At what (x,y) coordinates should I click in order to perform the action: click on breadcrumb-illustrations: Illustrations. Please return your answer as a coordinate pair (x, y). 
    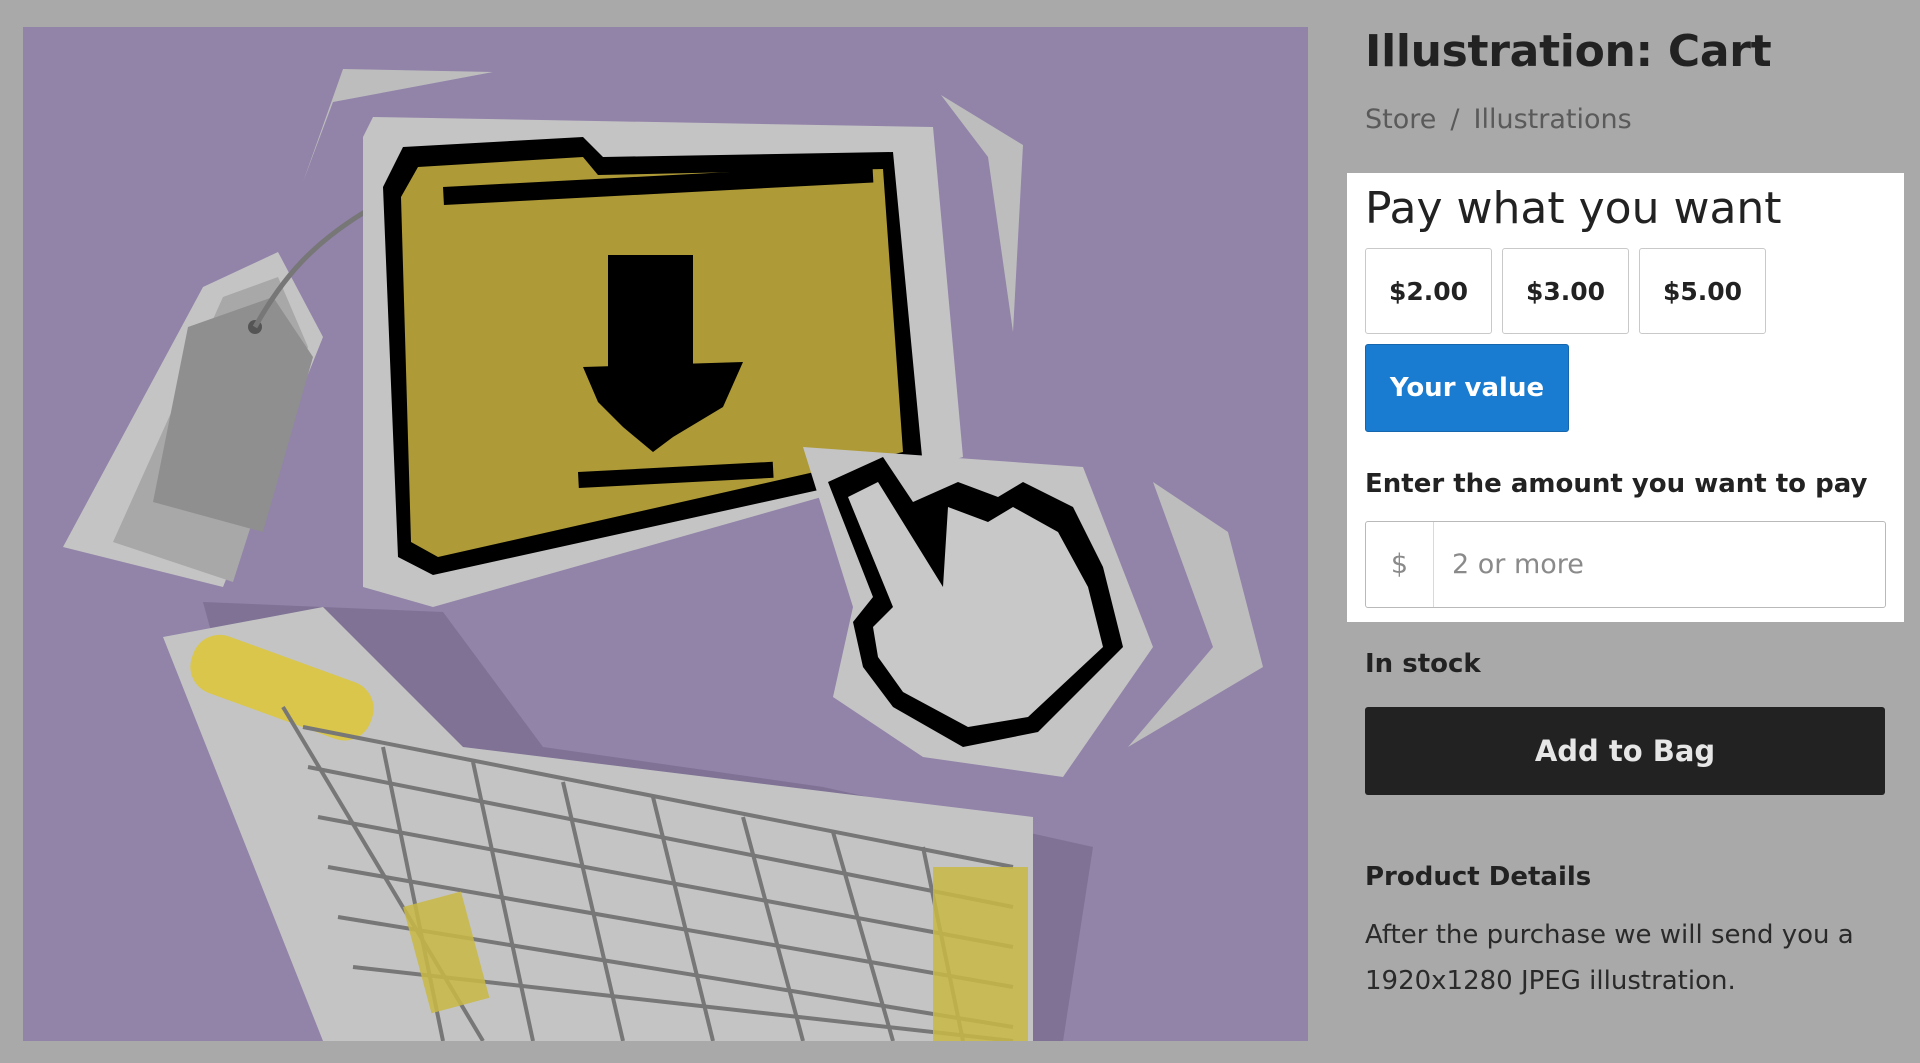
    Looking at the image, I should click on (1552, 119).